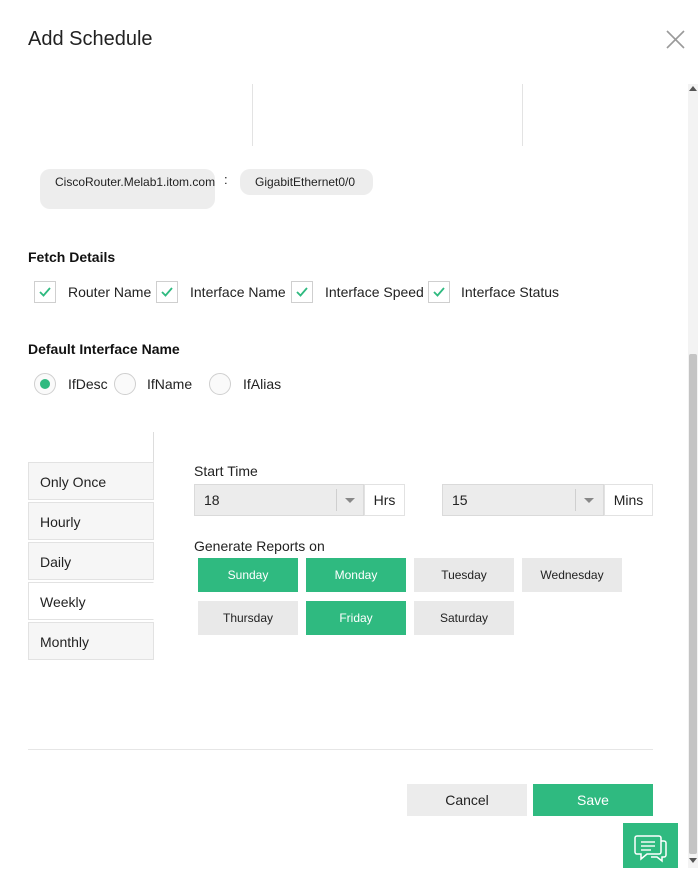 The height and width of the screenshot is (873, 698). I want to click on ifdesc-radio, so click(45, 384).